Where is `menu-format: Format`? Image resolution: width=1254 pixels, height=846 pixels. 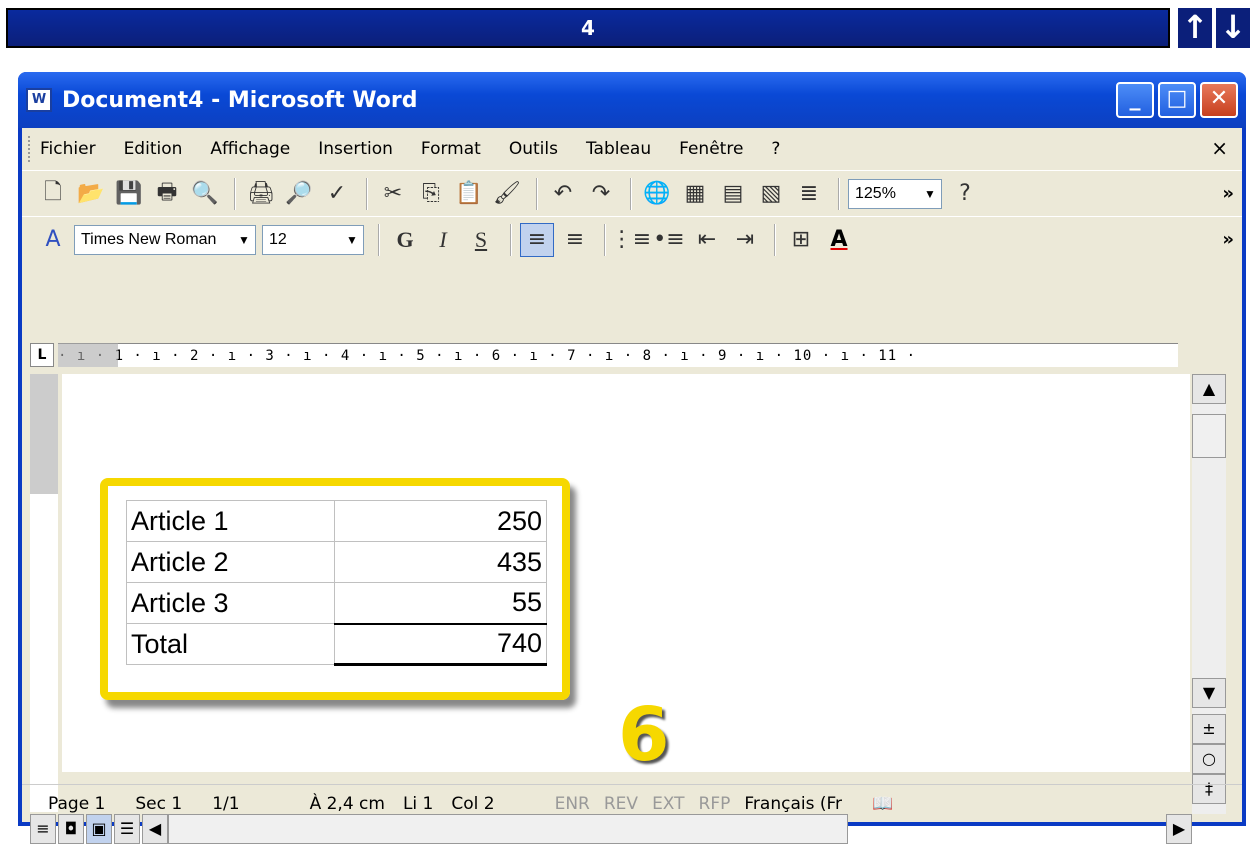 menu-format: Format is located at coordinates (451, 149).